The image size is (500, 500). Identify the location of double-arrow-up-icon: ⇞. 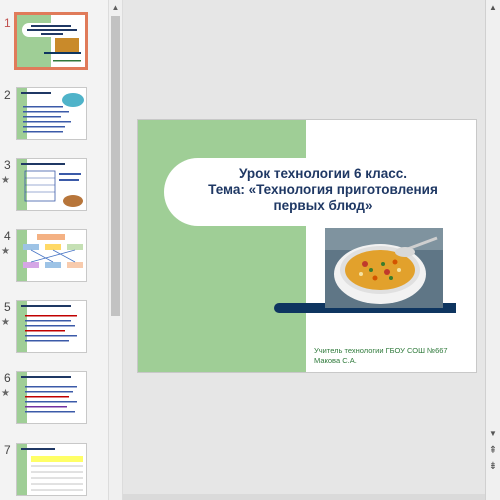
(493, 451).